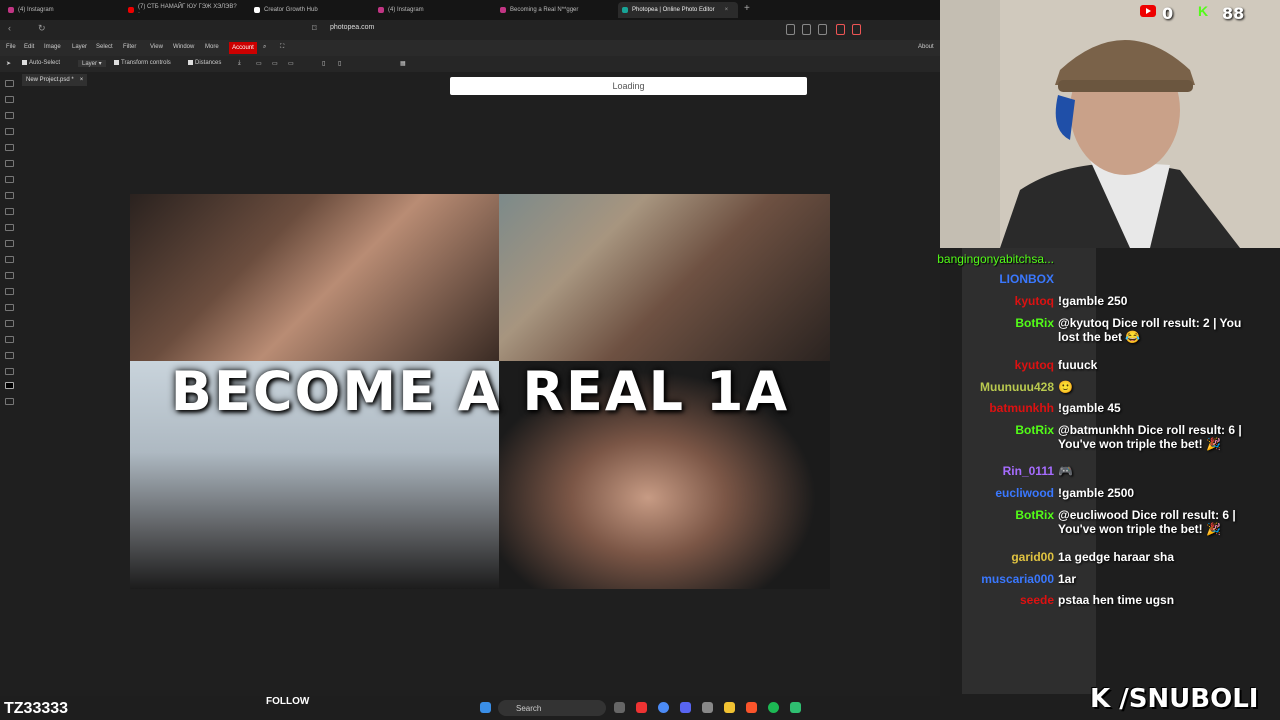 Image resolution: width=1280 pixels, height=720 pixels. What do you see at coordinates (204, 63) in the screenshot?
I see `distances-checkbox: Distances` at bounding box center [204, 63].